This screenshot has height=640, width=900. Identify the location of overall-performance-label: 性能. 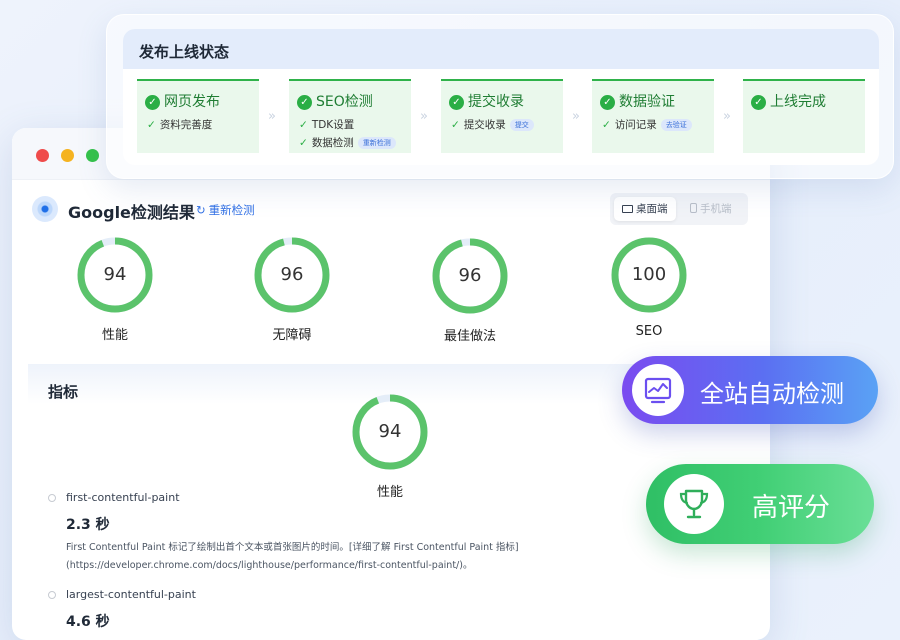
(389, 492).